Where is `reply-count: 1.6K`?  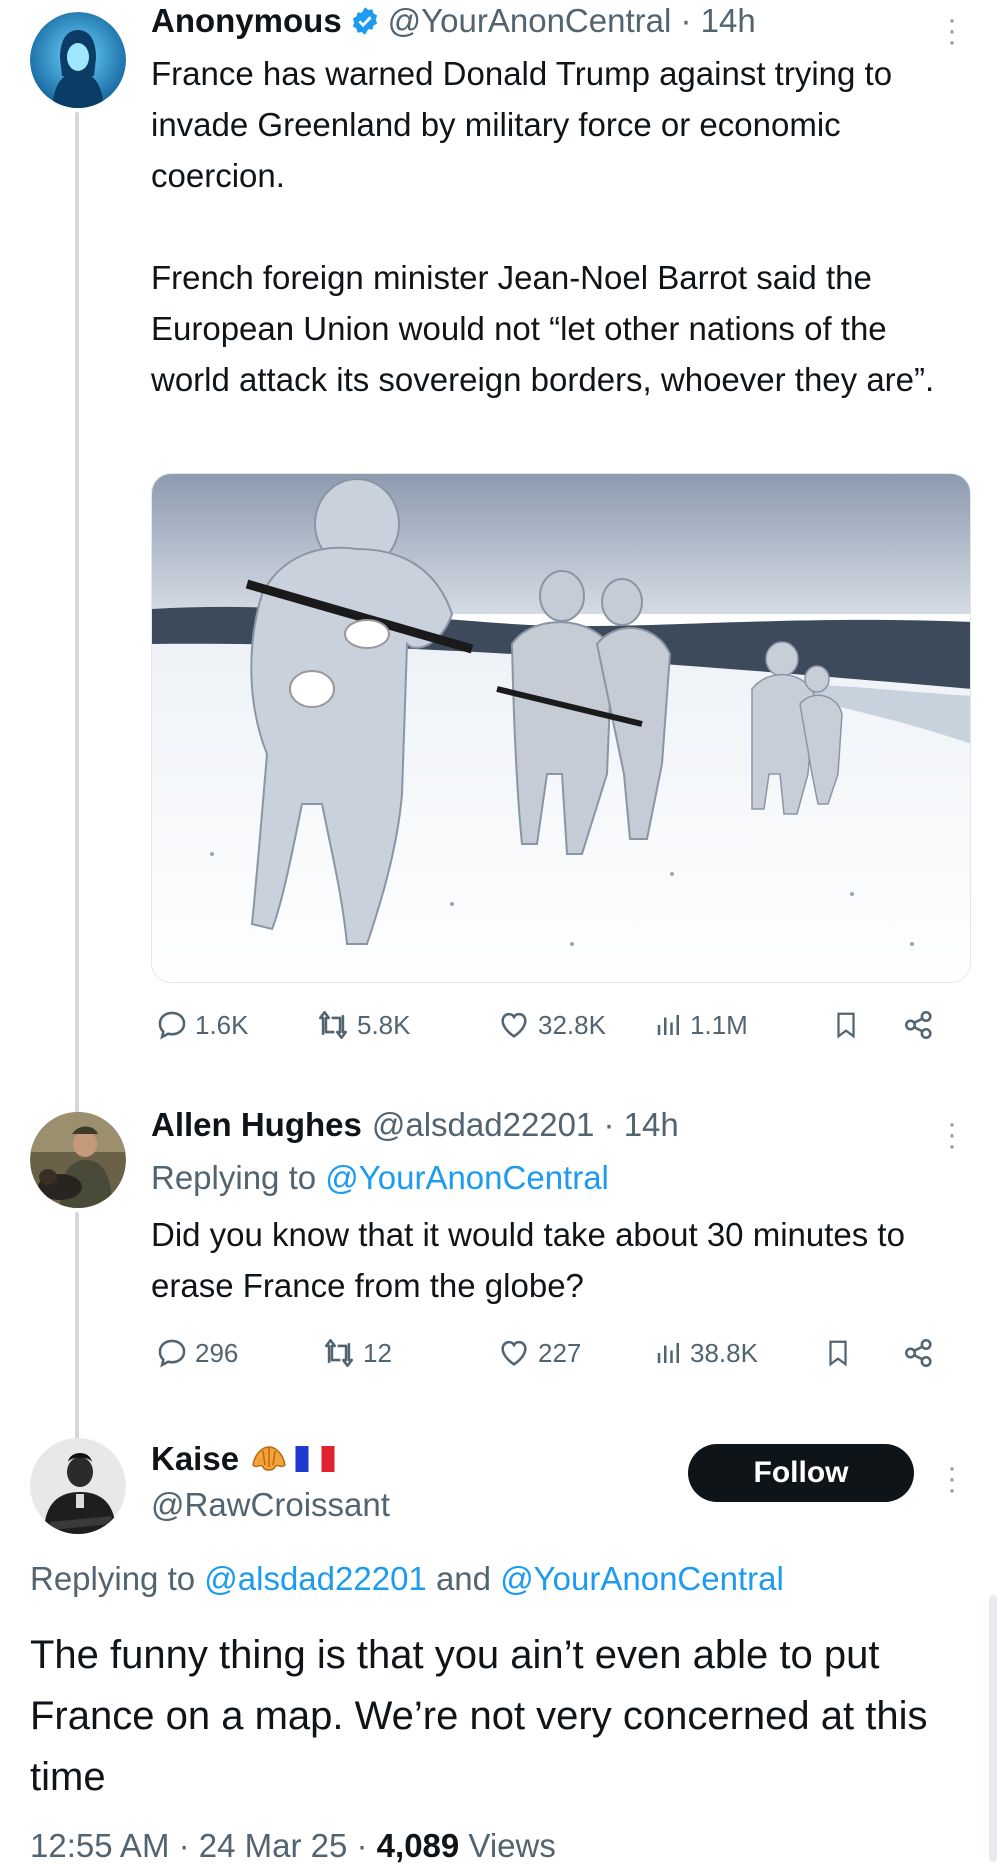
reply-count: 1.6K is located at coordinates (222, 1024).